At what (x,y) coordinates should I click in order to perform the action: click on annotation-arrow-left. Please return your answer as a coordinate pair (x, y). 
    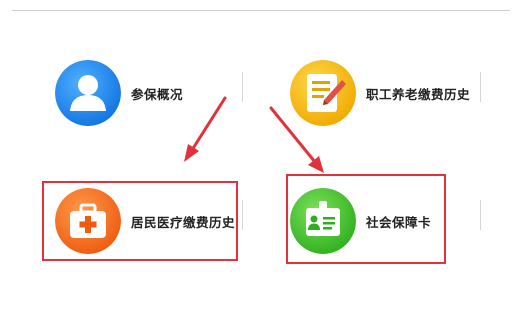
    Looking at the image, I should click on (205, 129).